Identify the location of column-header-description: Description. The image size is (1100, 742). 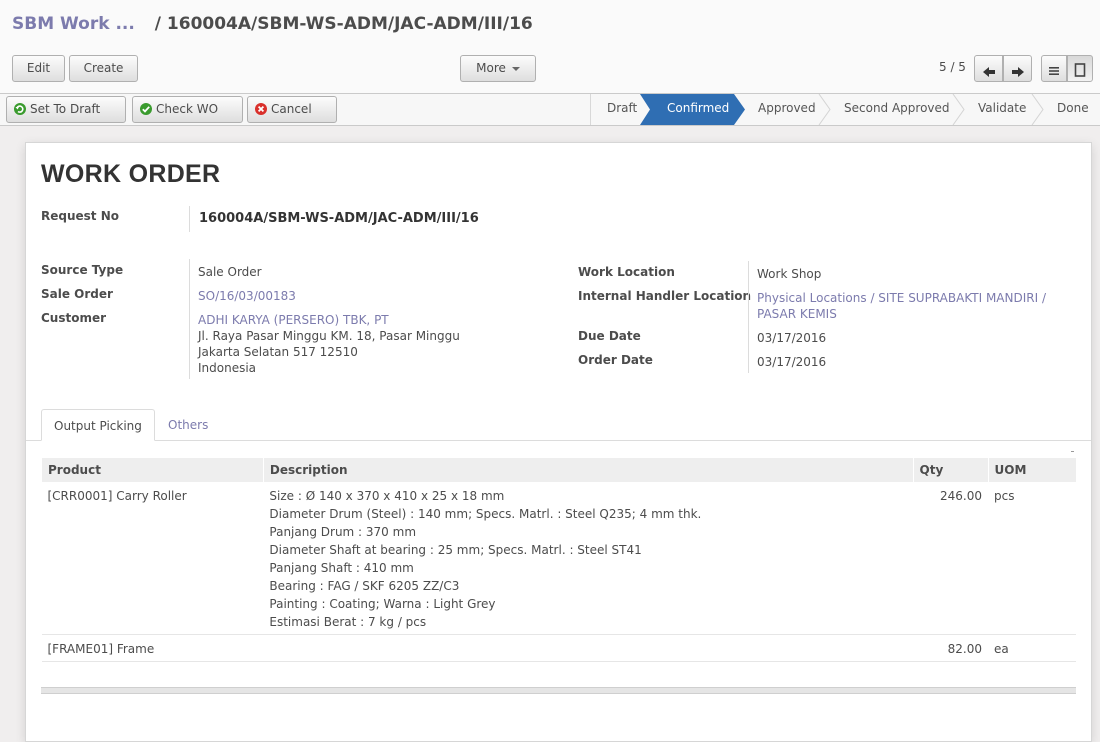
(588, 470).